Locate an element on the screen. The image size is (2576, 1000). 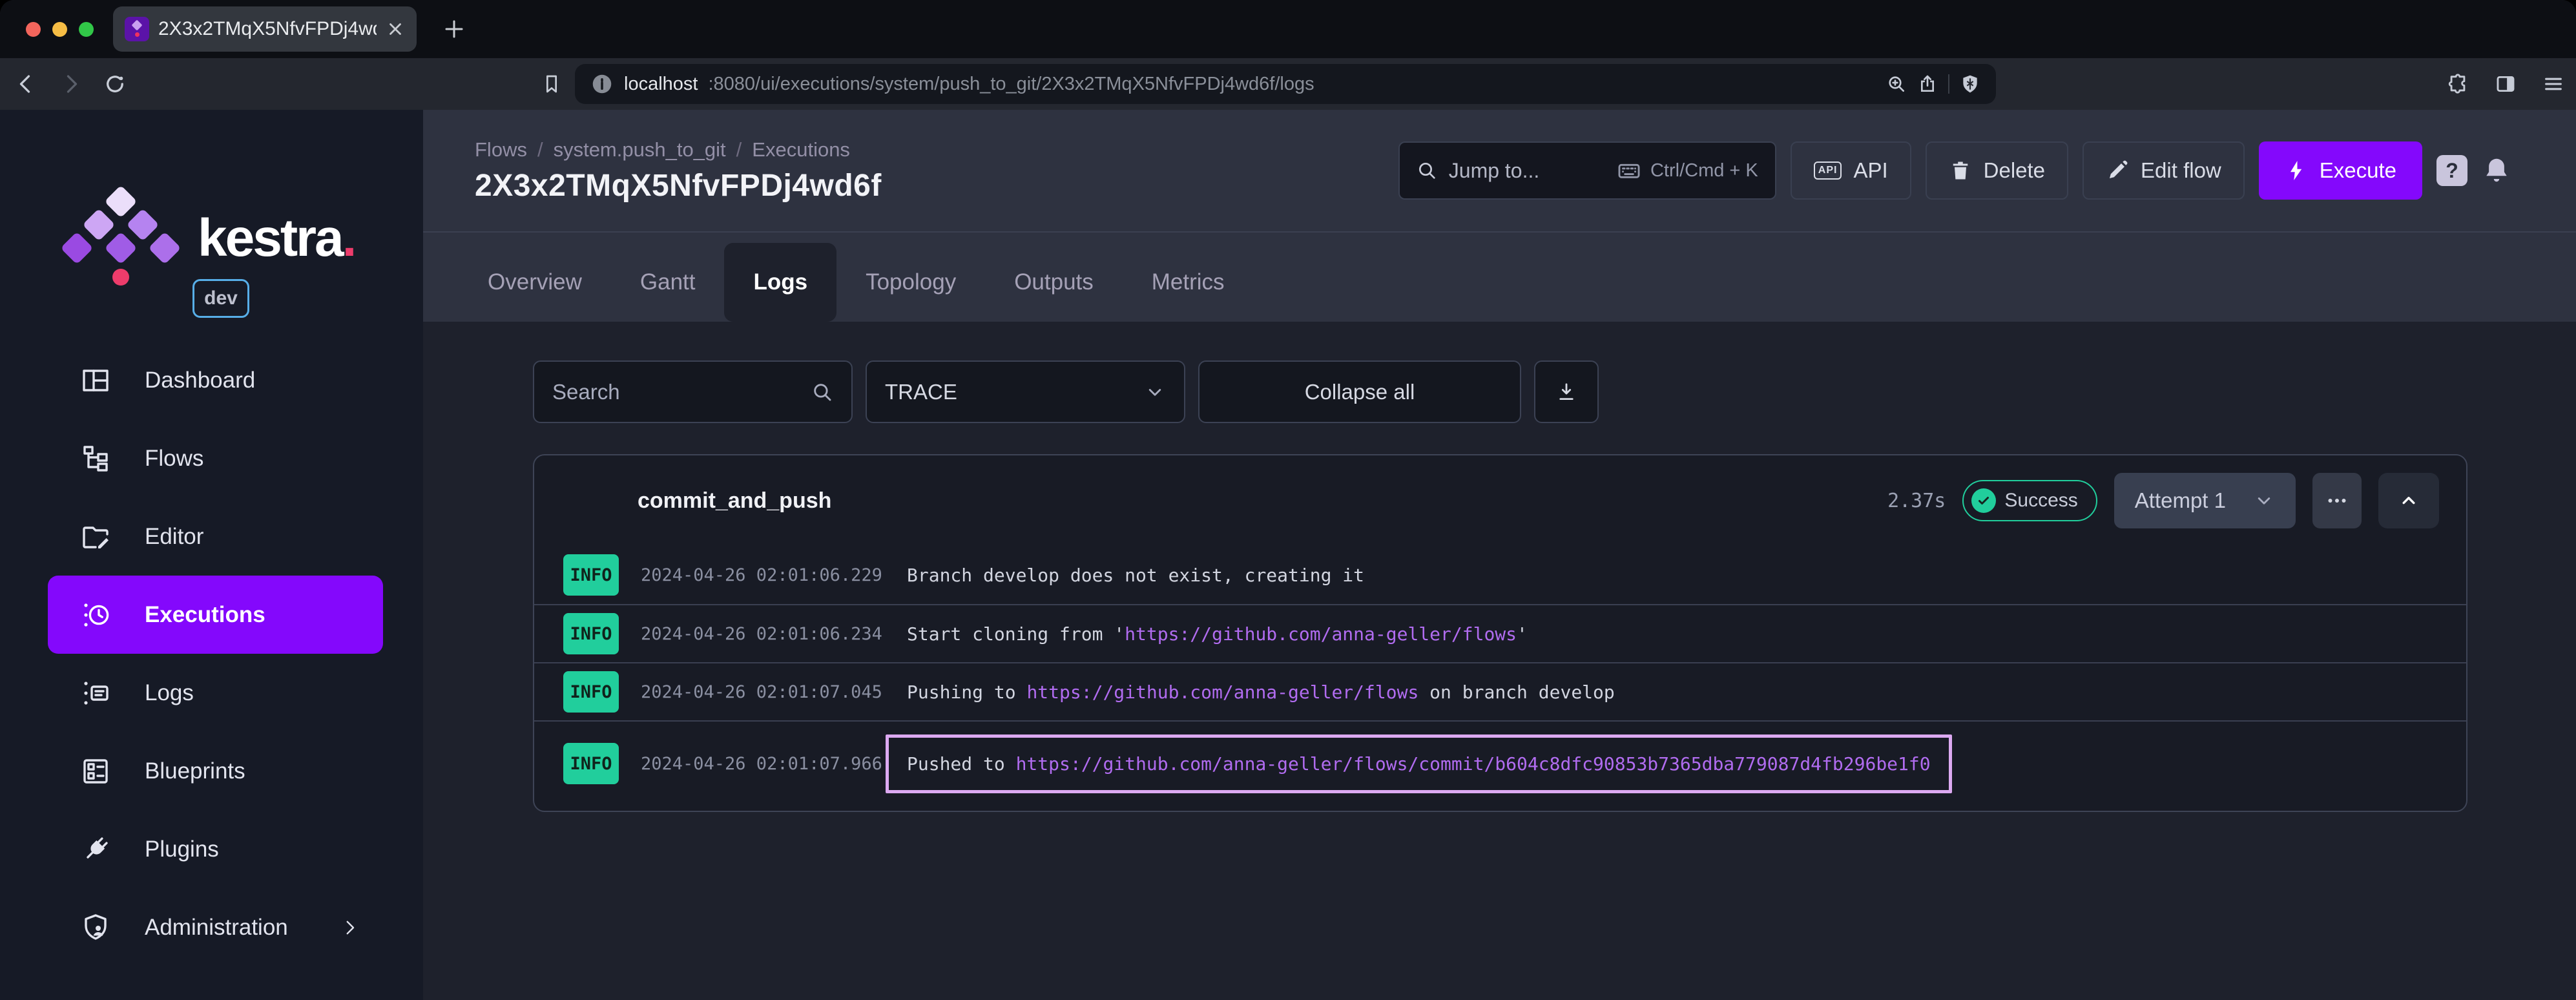
site-info-icon is located at coordinates (602, 84).